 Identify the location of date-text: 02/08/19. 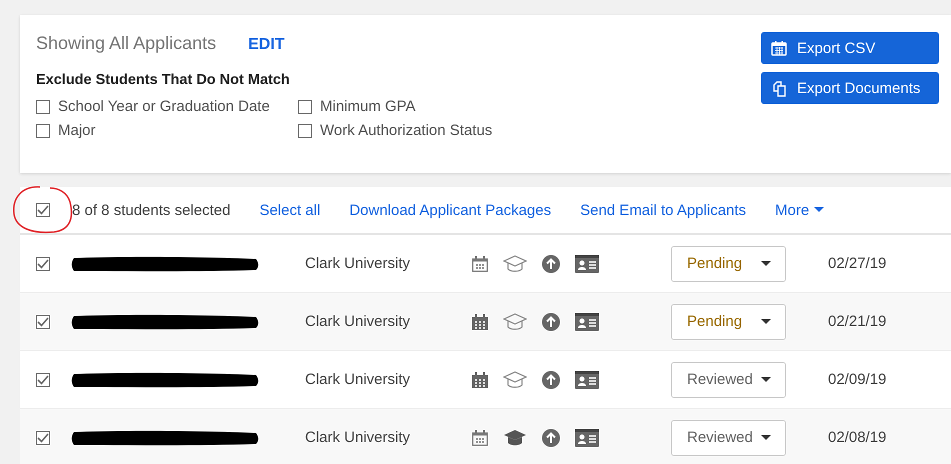
(857, 437).